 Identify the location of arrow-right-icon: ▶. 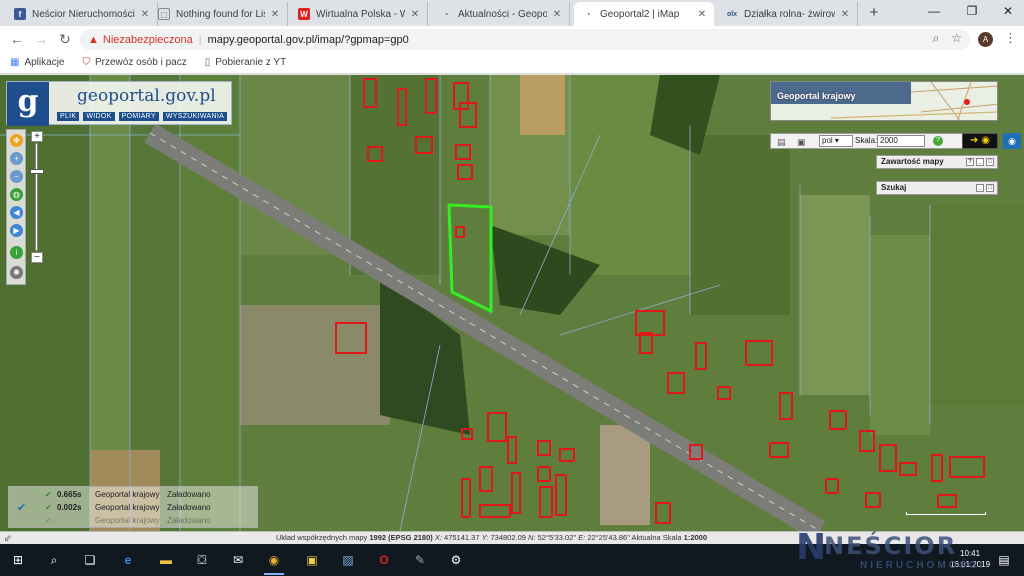
(16, 230).